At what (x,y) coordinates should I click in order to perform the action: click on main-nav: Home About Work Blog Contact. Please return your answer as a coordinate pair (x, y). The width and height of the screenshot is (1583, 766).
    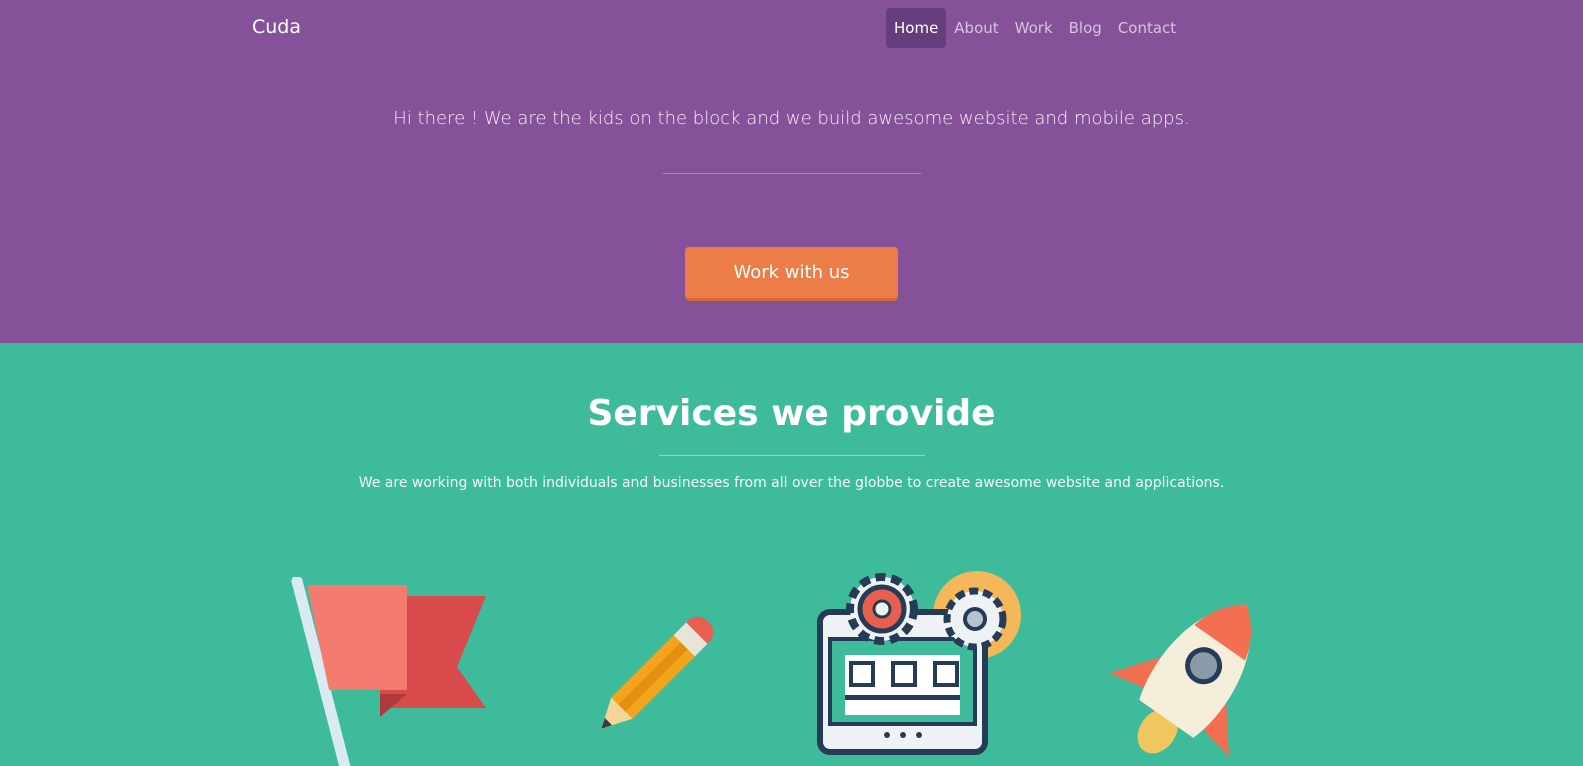
    Looking at the image, I should click on (1035, 28).